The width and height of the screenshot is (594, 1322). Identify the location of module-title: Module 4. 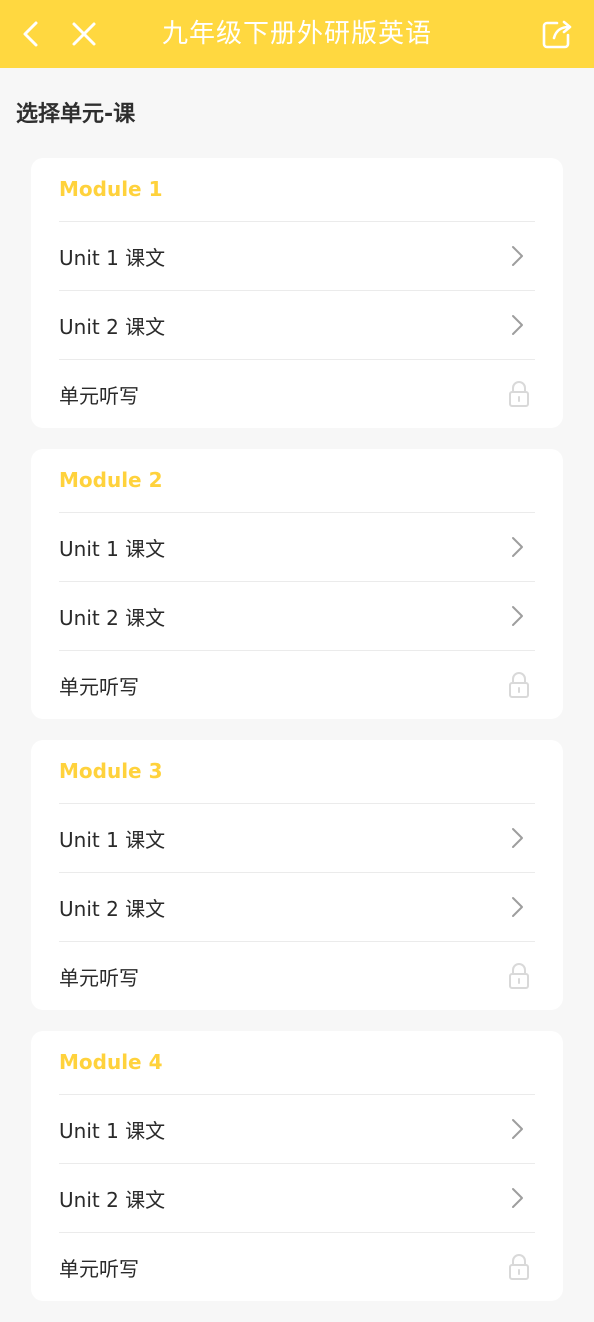
(297, 1063).